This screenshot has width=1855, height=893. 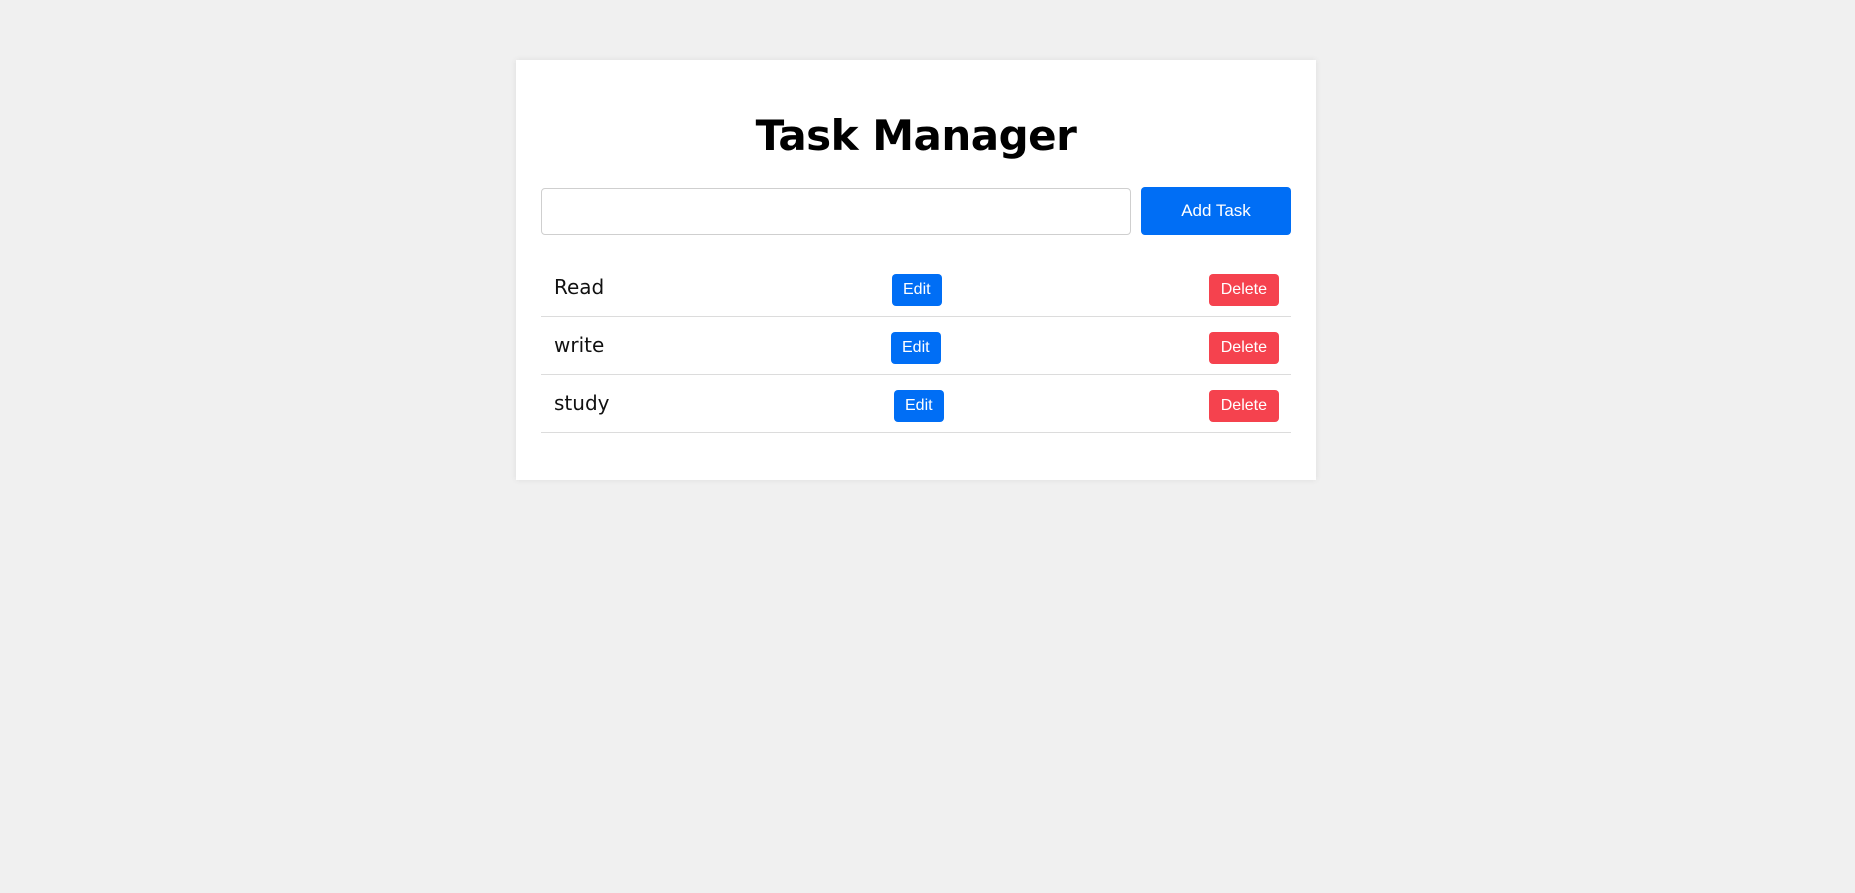 I want to click on task-item: write Edit Delete, so click(x=916, y=346).